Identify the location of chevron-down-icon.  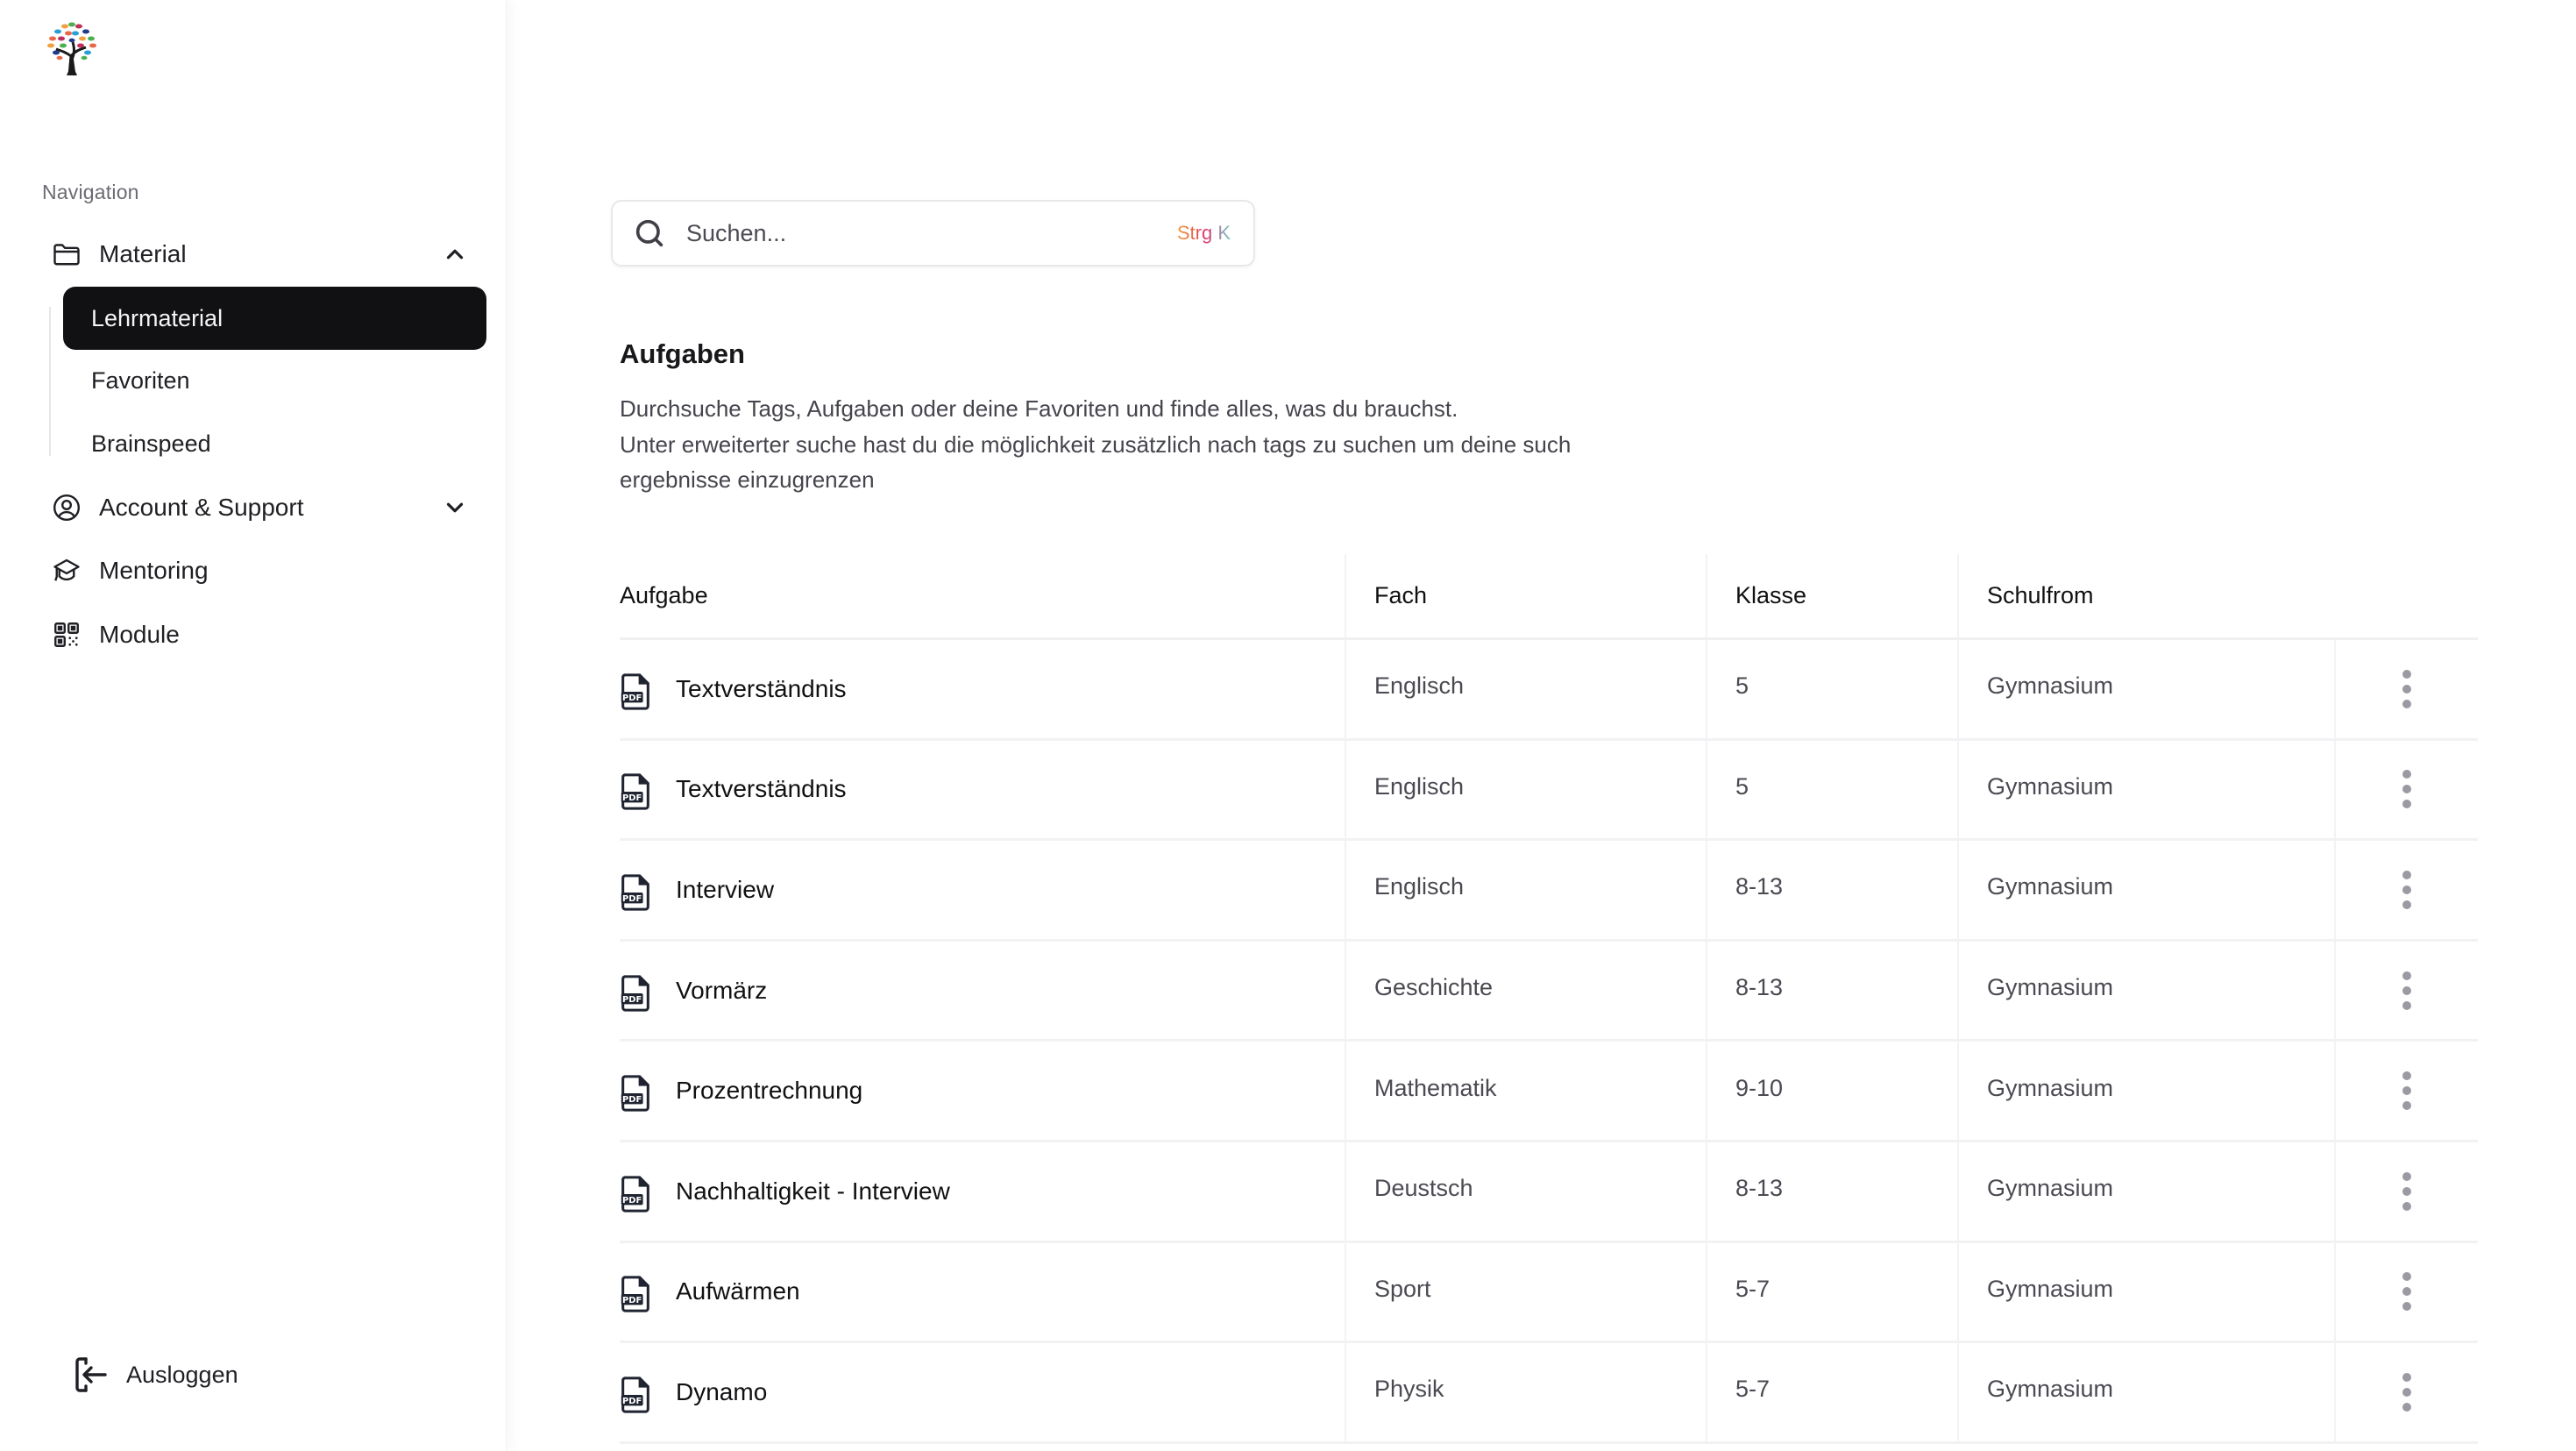
(455, 507).